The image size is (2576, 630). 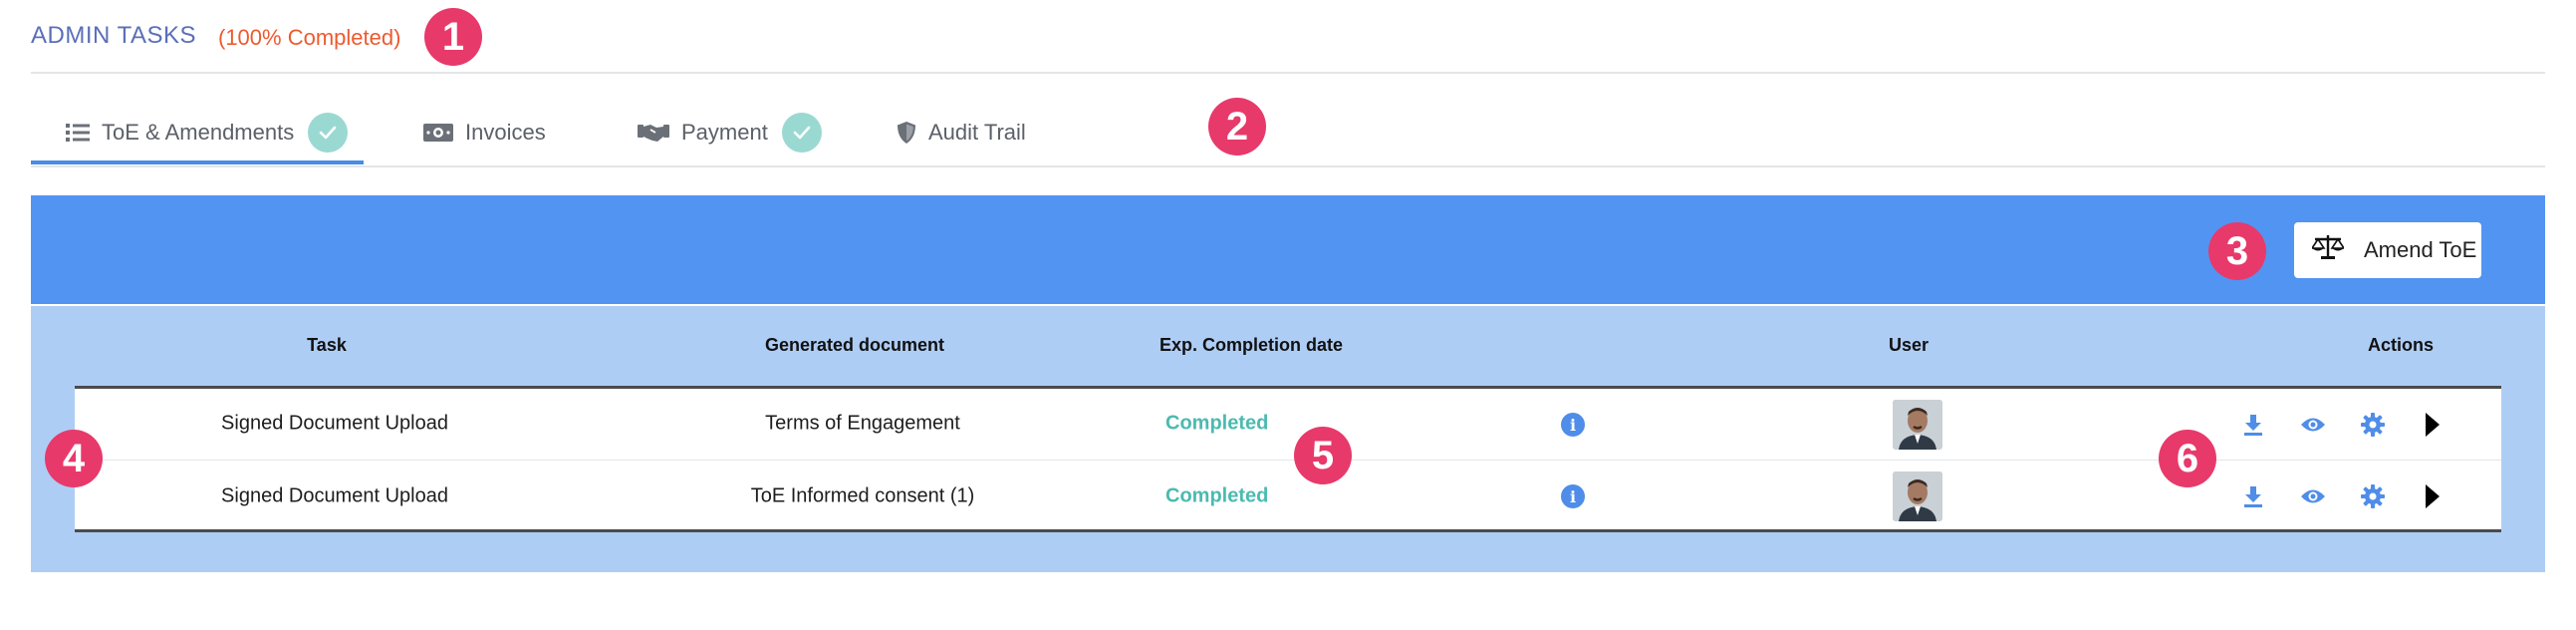 What do you see at coordinates (198, 132) in the screenshot?
I see `tab-label: ToE & Amendments` at bounding box center [198, 132].